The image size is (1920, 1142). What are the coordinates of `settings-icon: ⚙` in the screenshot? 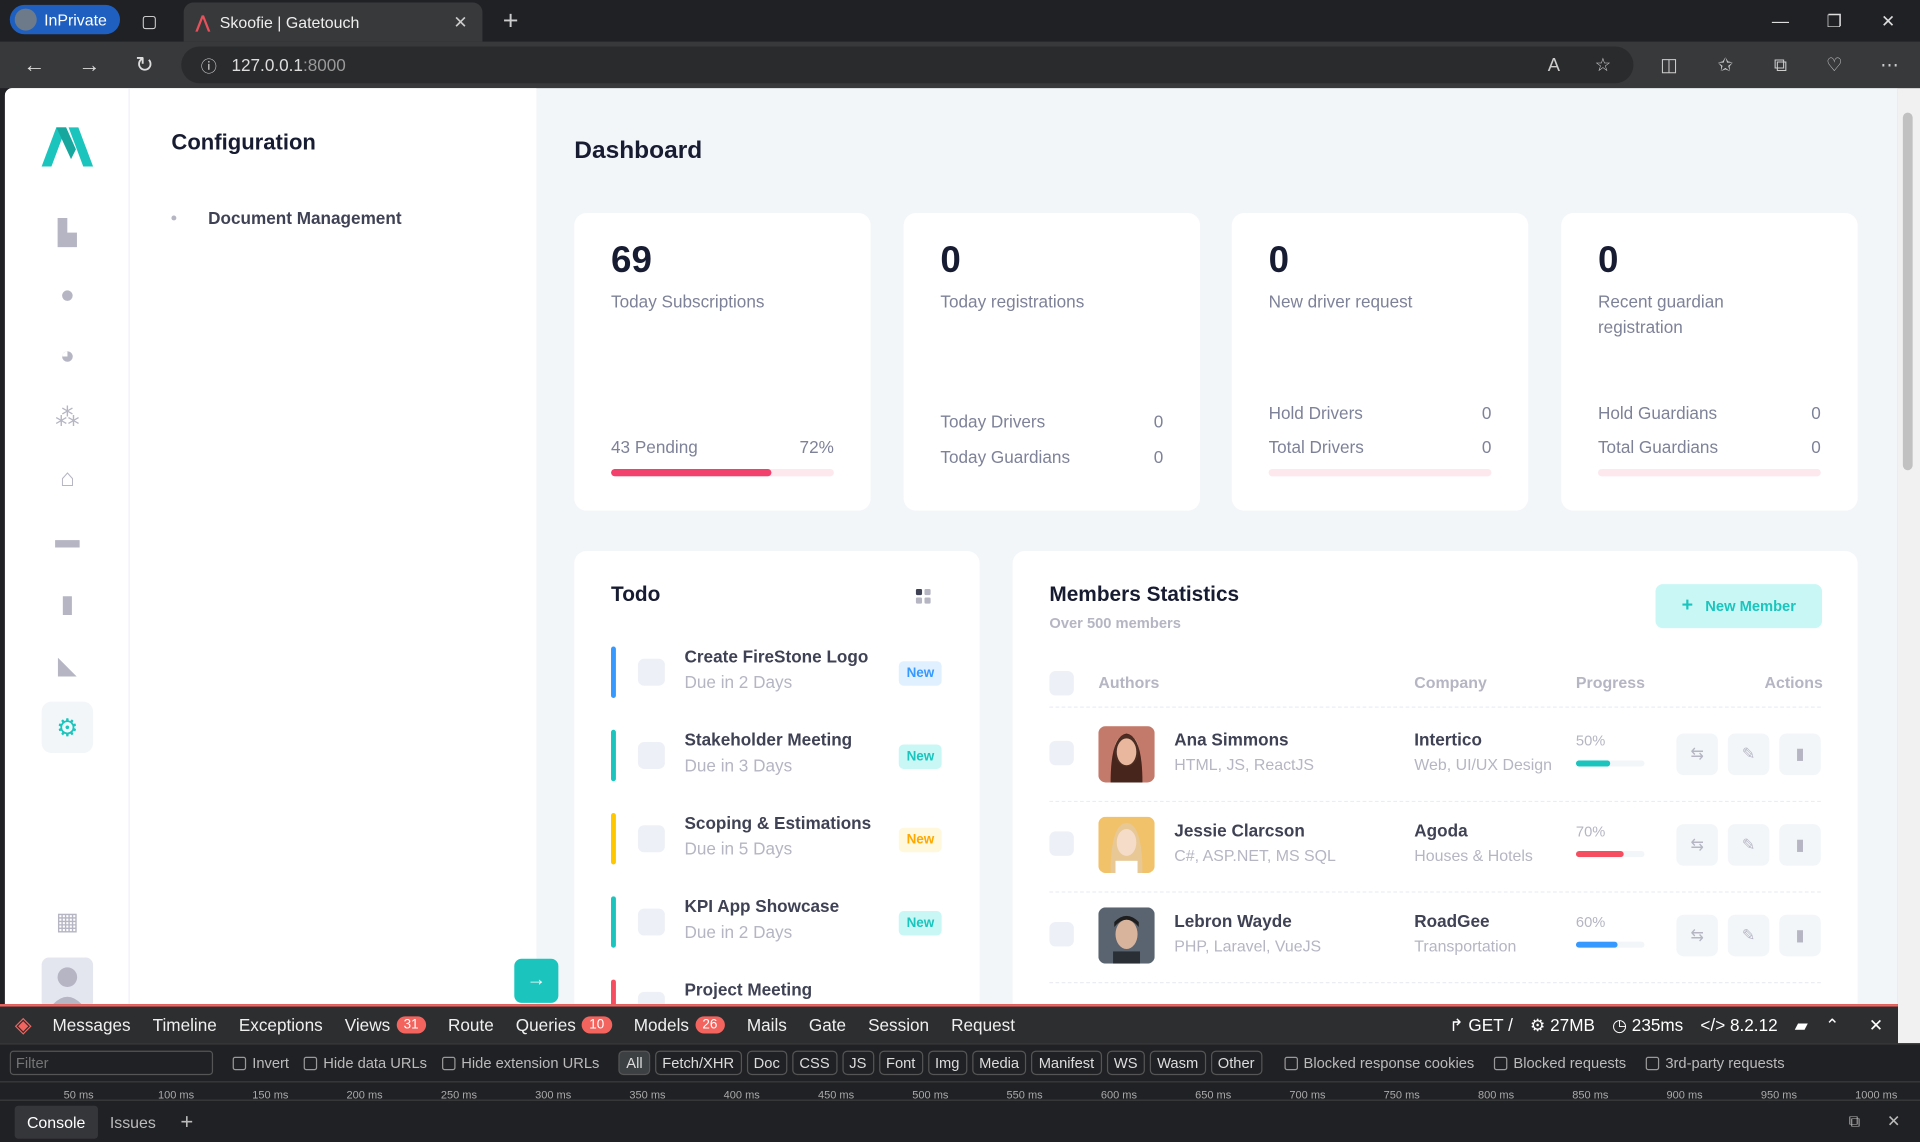 It's located at (67, 727).